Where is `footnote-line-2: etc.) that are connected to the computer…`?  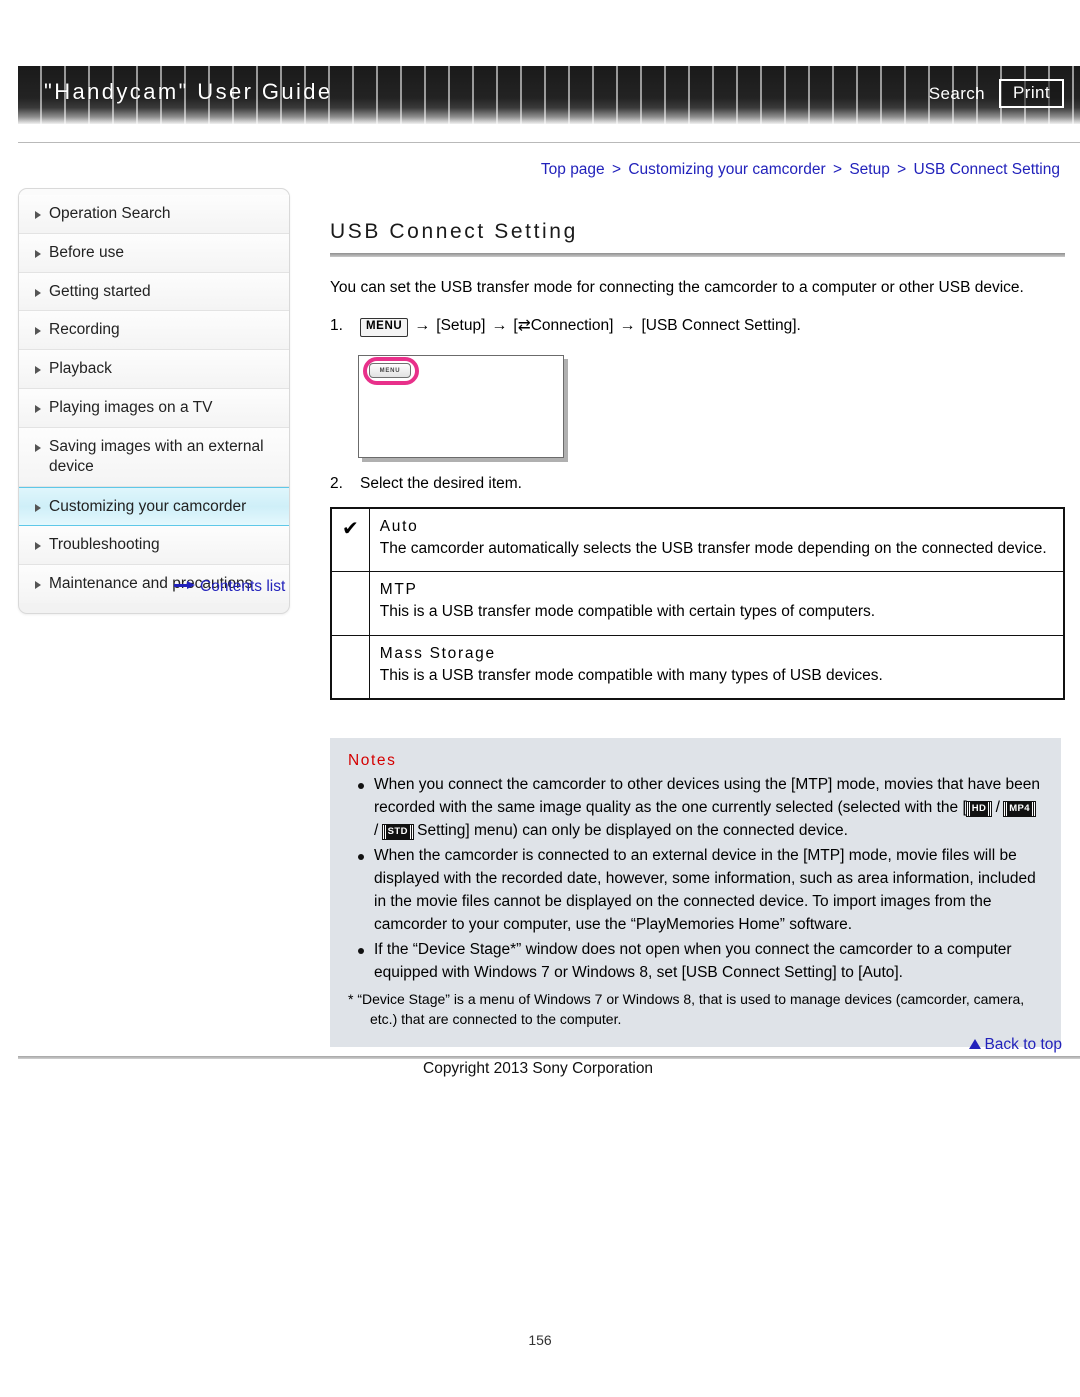 footnote-line-2: etc.) that are connected to the computer… is located at coordinates (496, 1018).